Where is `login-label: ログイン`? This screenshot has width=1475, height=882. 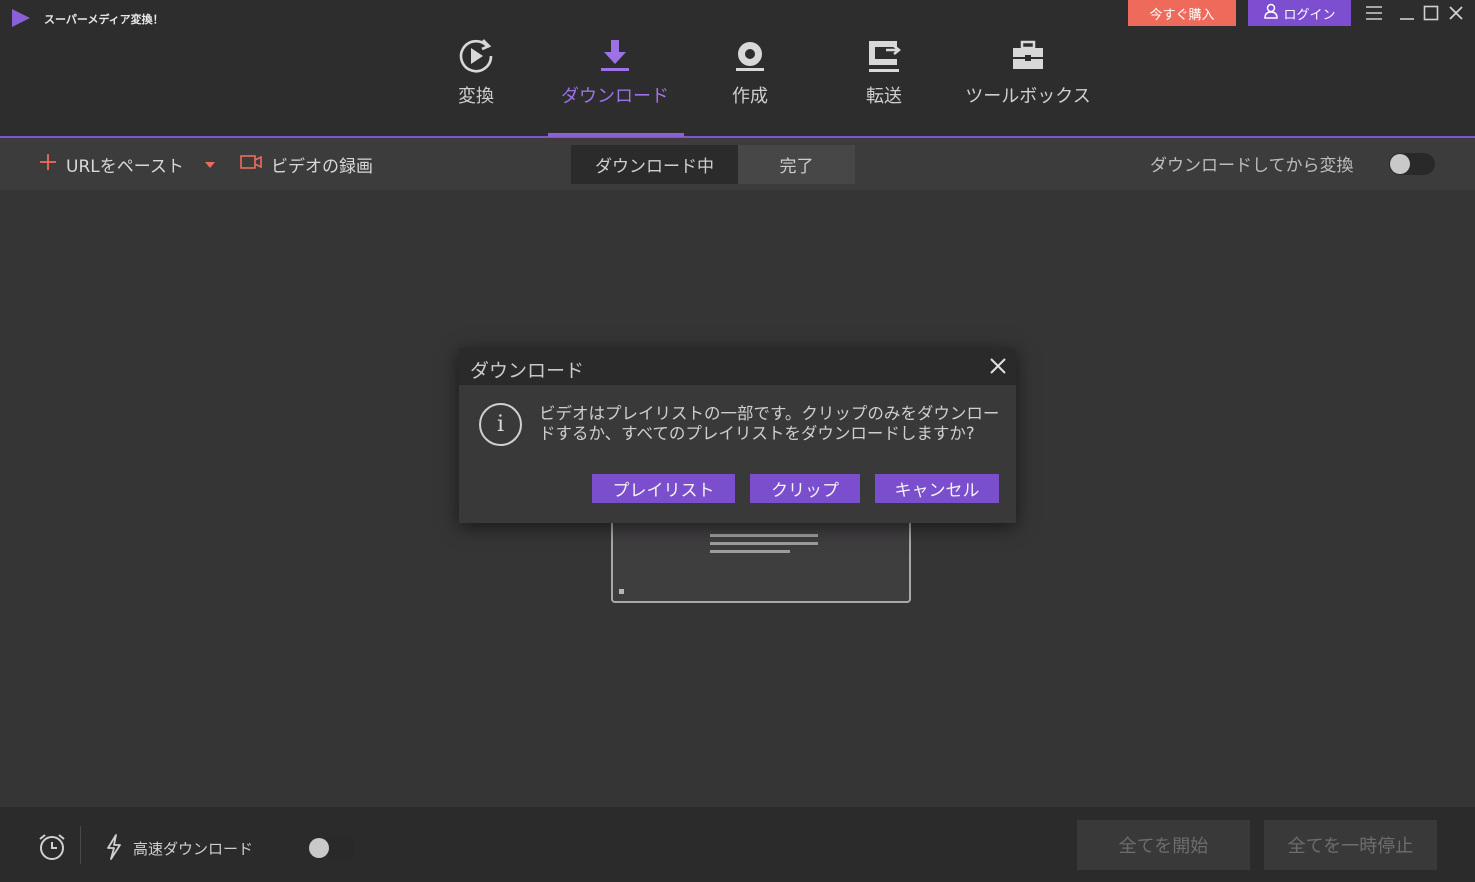 login-label: ログイン is located at coordinates (1309, 15).